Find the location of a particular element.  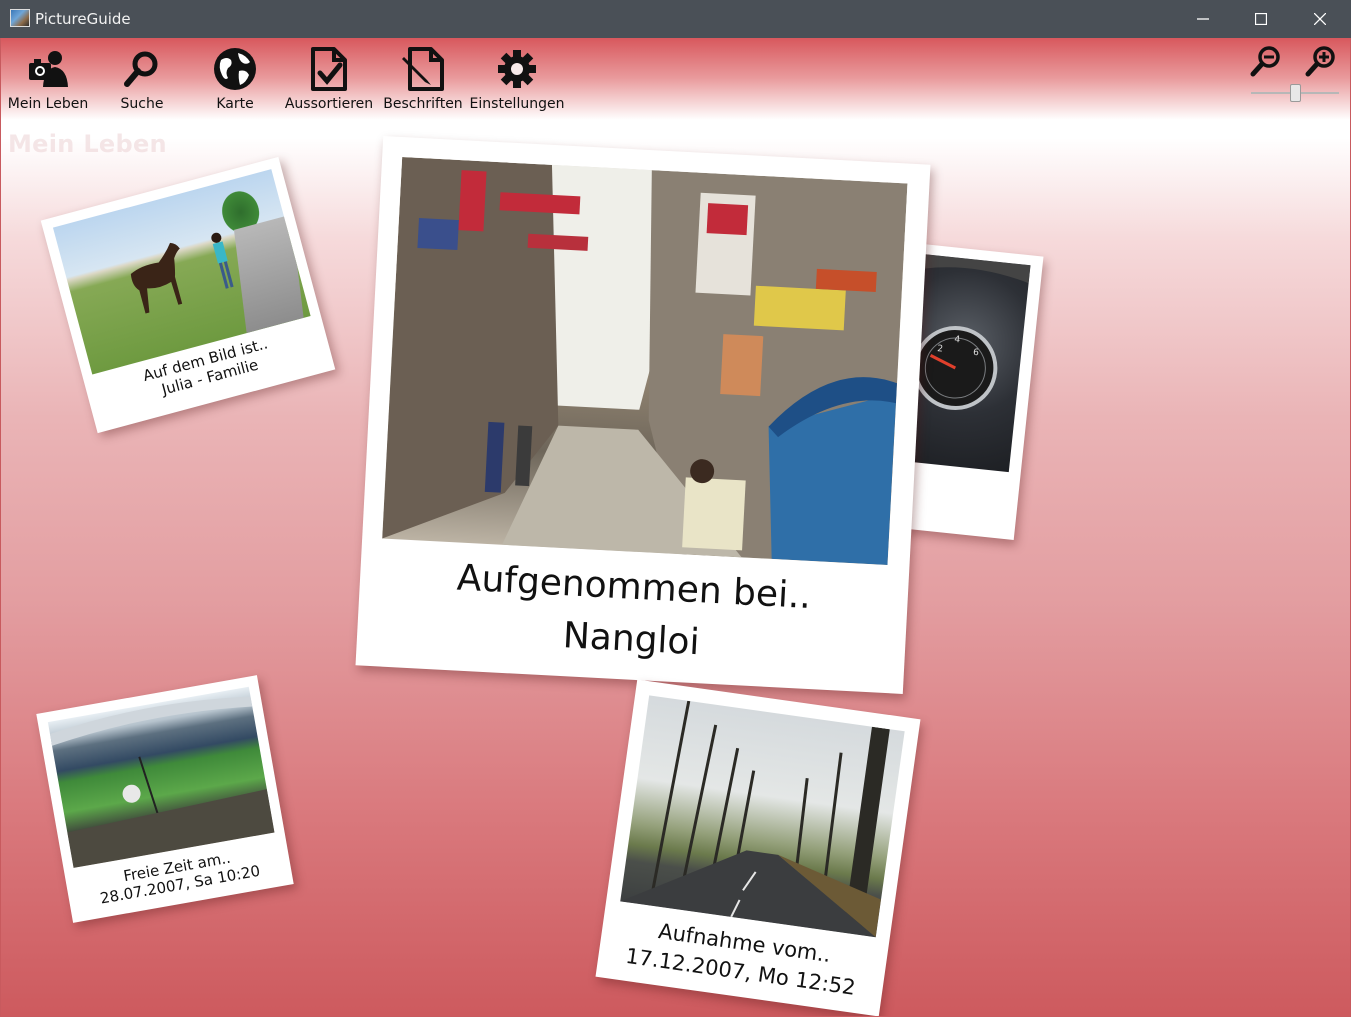

close-button is located at coordinates (1320, 19).